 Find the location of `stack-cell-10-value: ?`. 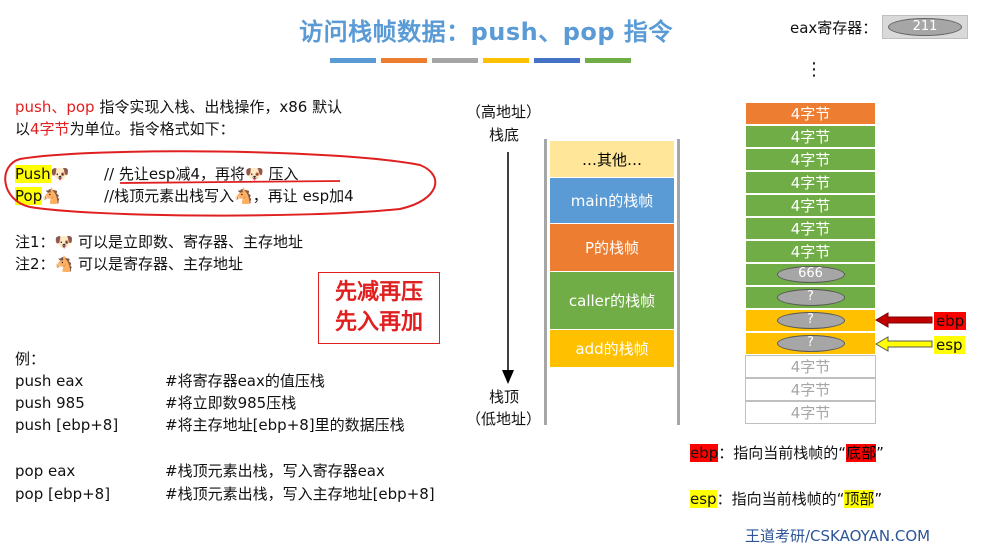

stack-cell-10-value: ? is located at coordinates (810, 320).